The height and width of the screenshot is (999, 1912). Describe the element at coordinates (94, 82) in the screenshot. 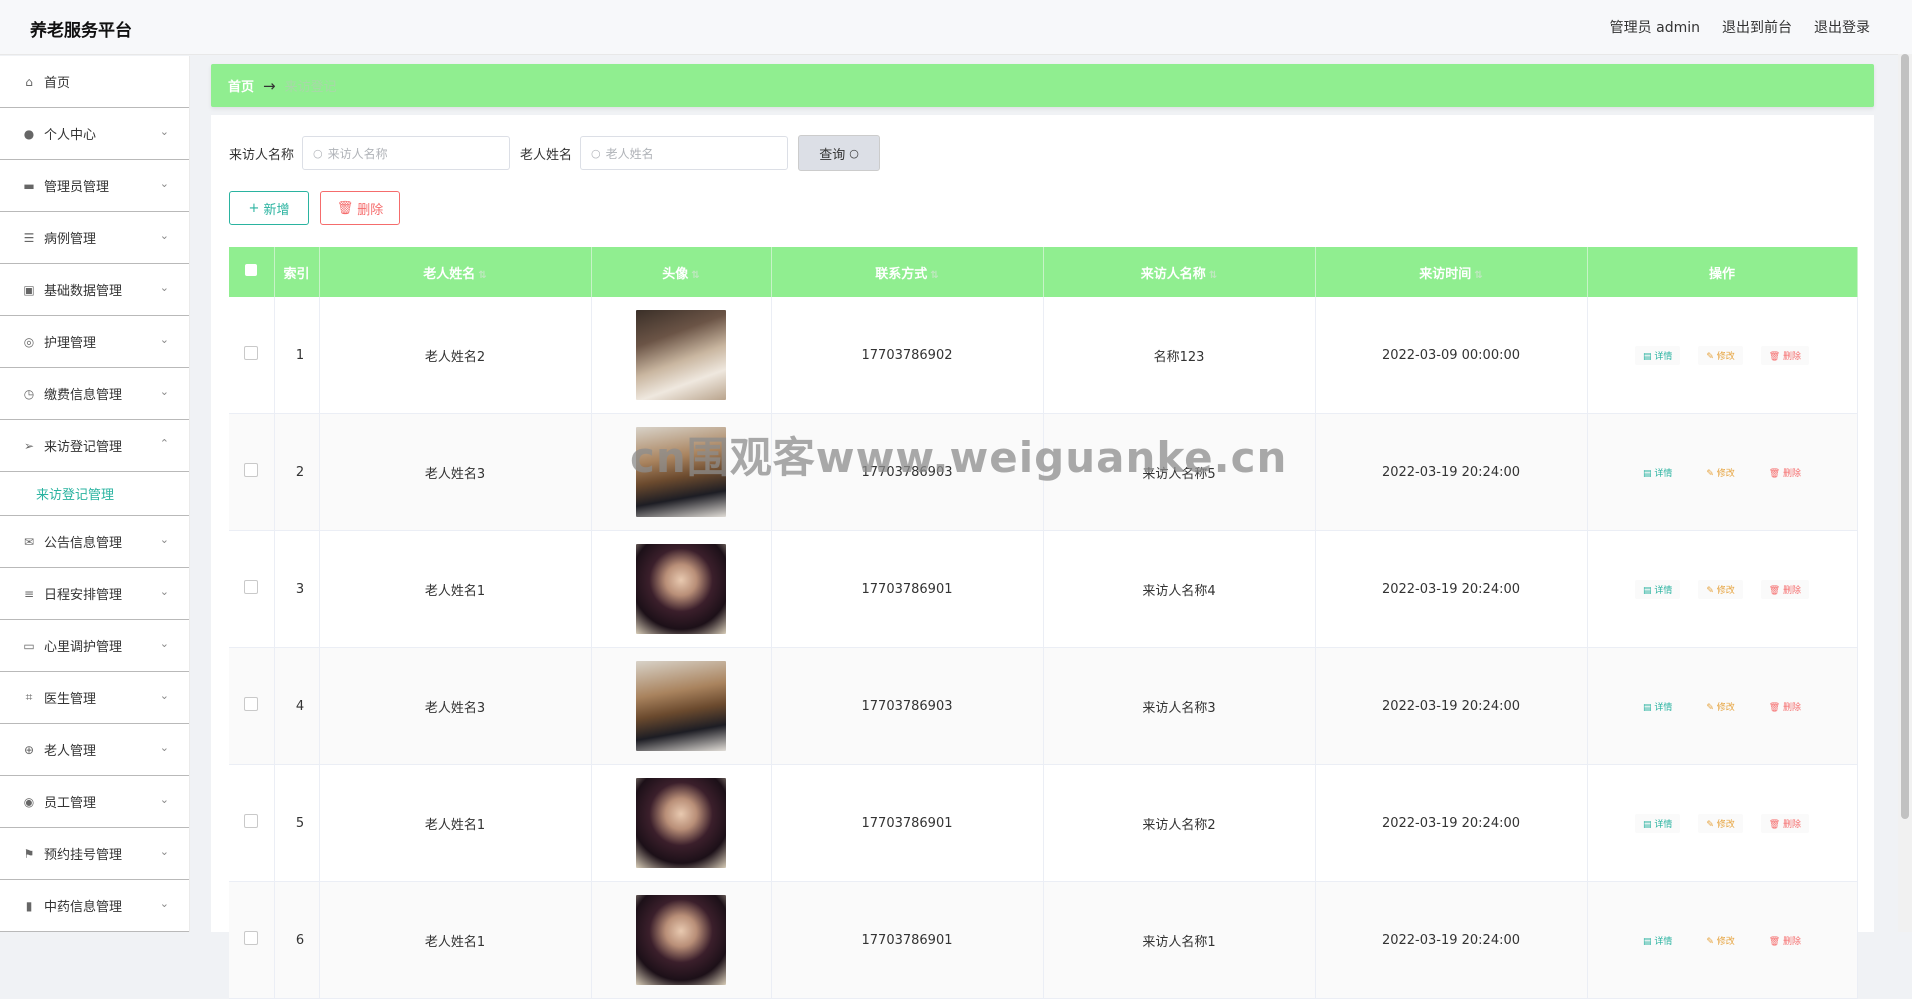

I see `sidebar-item-home: ⌂ 首页` at that location.